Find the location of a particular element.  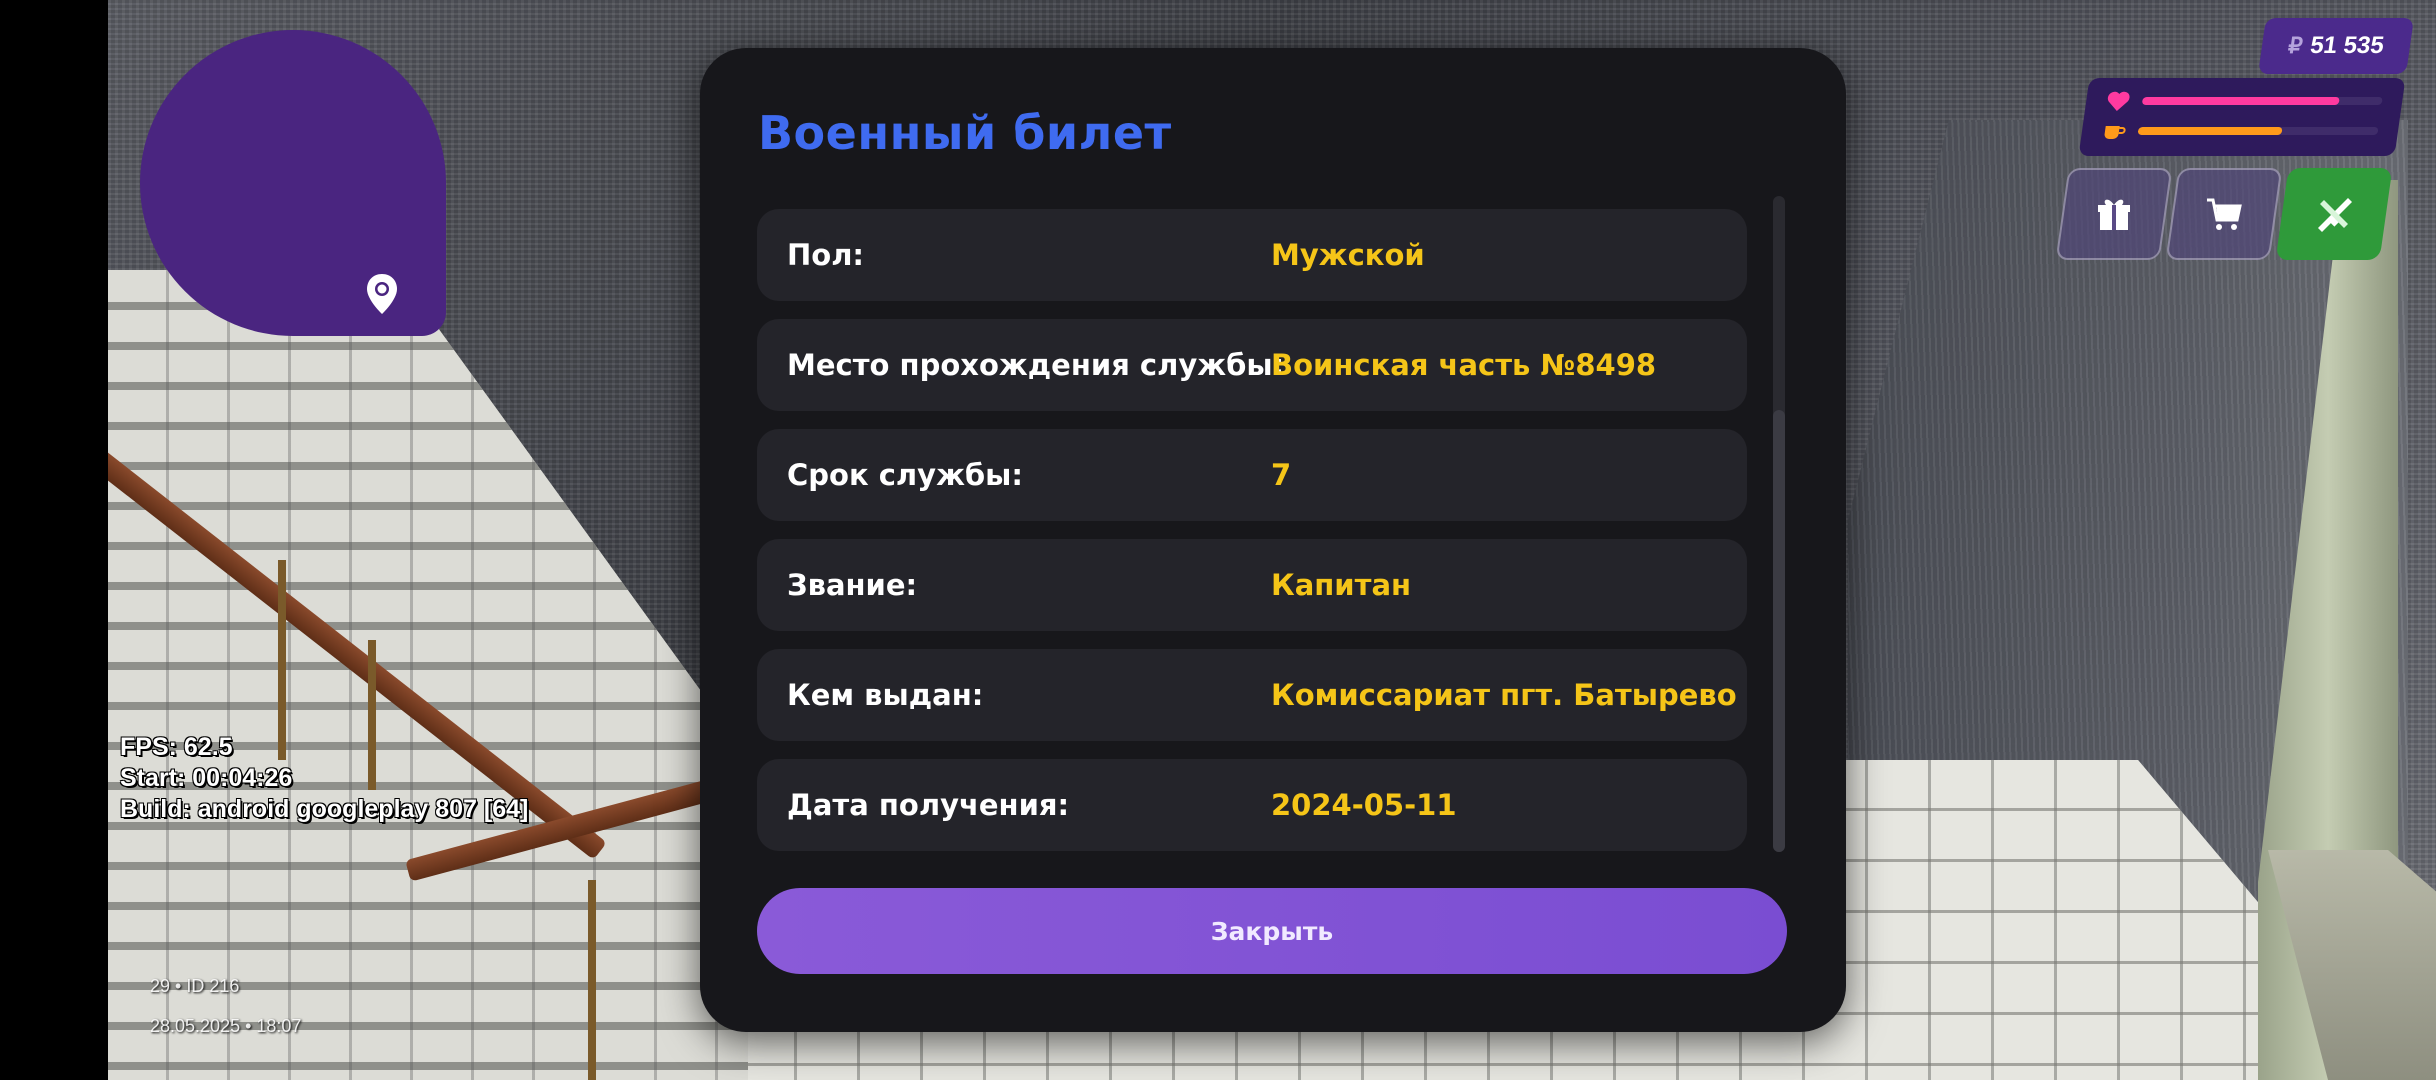

info-row-gender: Пол: Мужской is located at coordinates (1252, 255).